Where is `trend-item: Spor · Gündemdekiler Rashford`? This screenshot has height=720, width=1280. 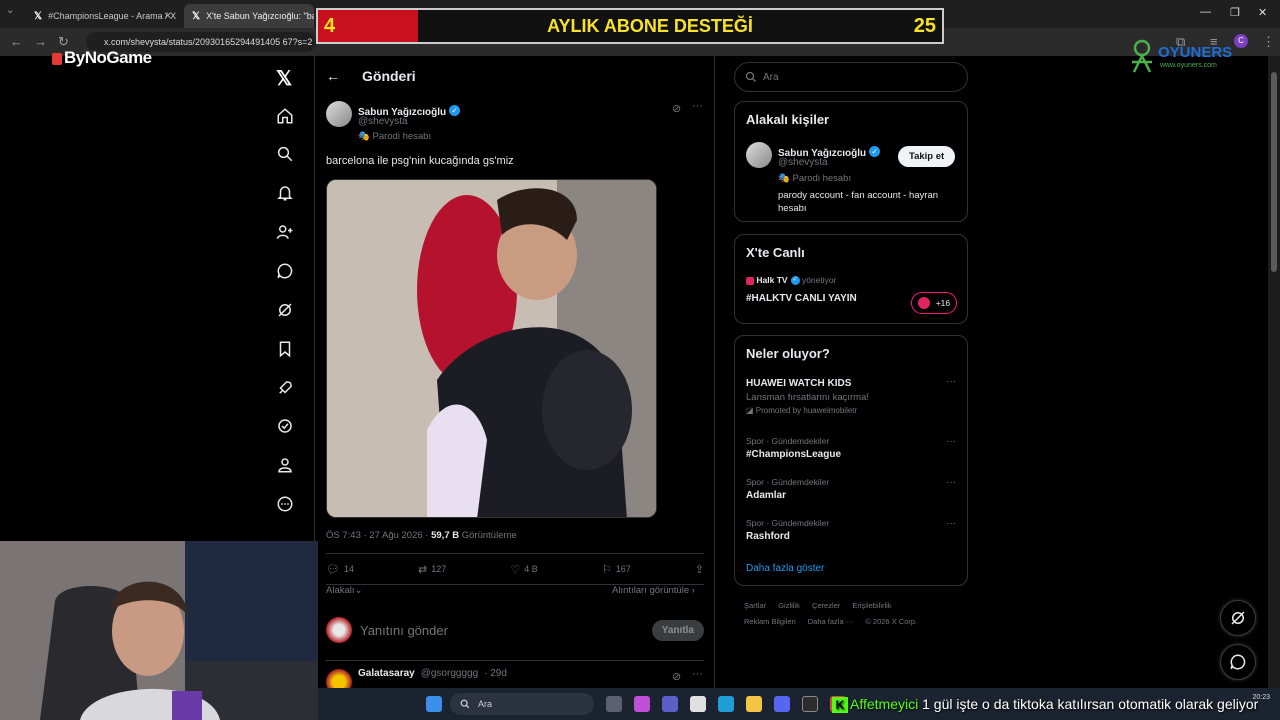
trend-item: Spor · Gündemdekiler Rashford is located at coordinates (787, 530).